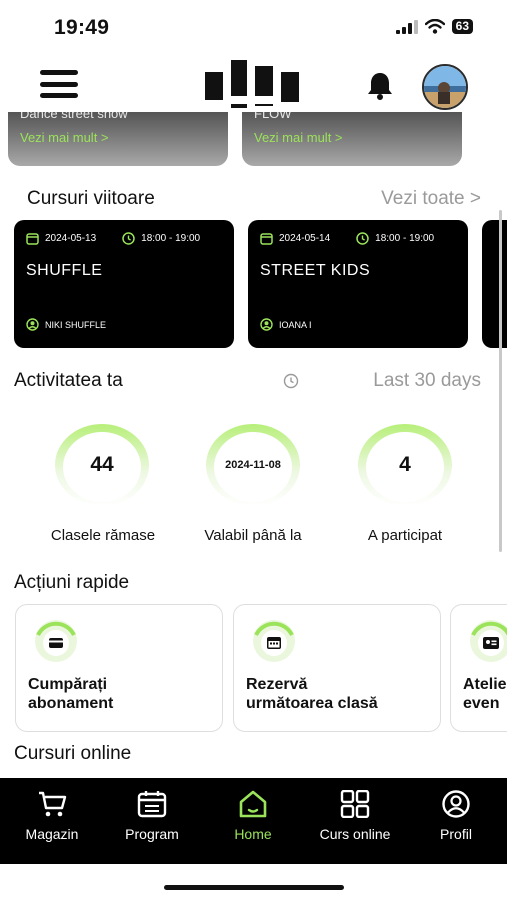 The image size is (507, 900). Describe the element at coordinates (462, 26) in the screenshot. I see `battery-indicator: 63` at that location.